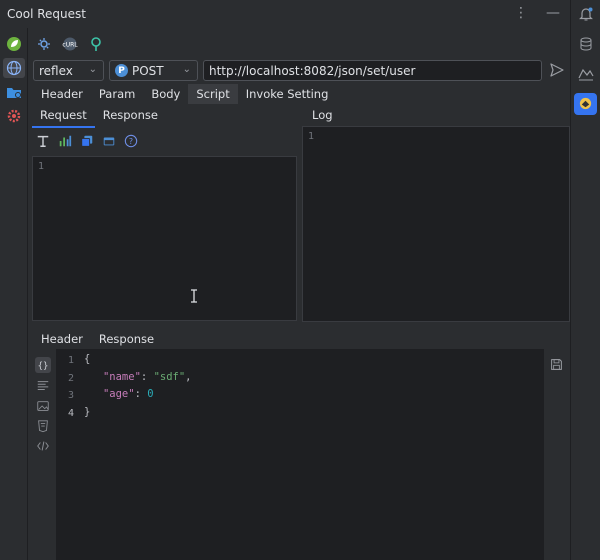  What do you see at coordinates (586, 14) in the screenshot?
I see `notification-bell-icon` at bounding box center [586, 14].